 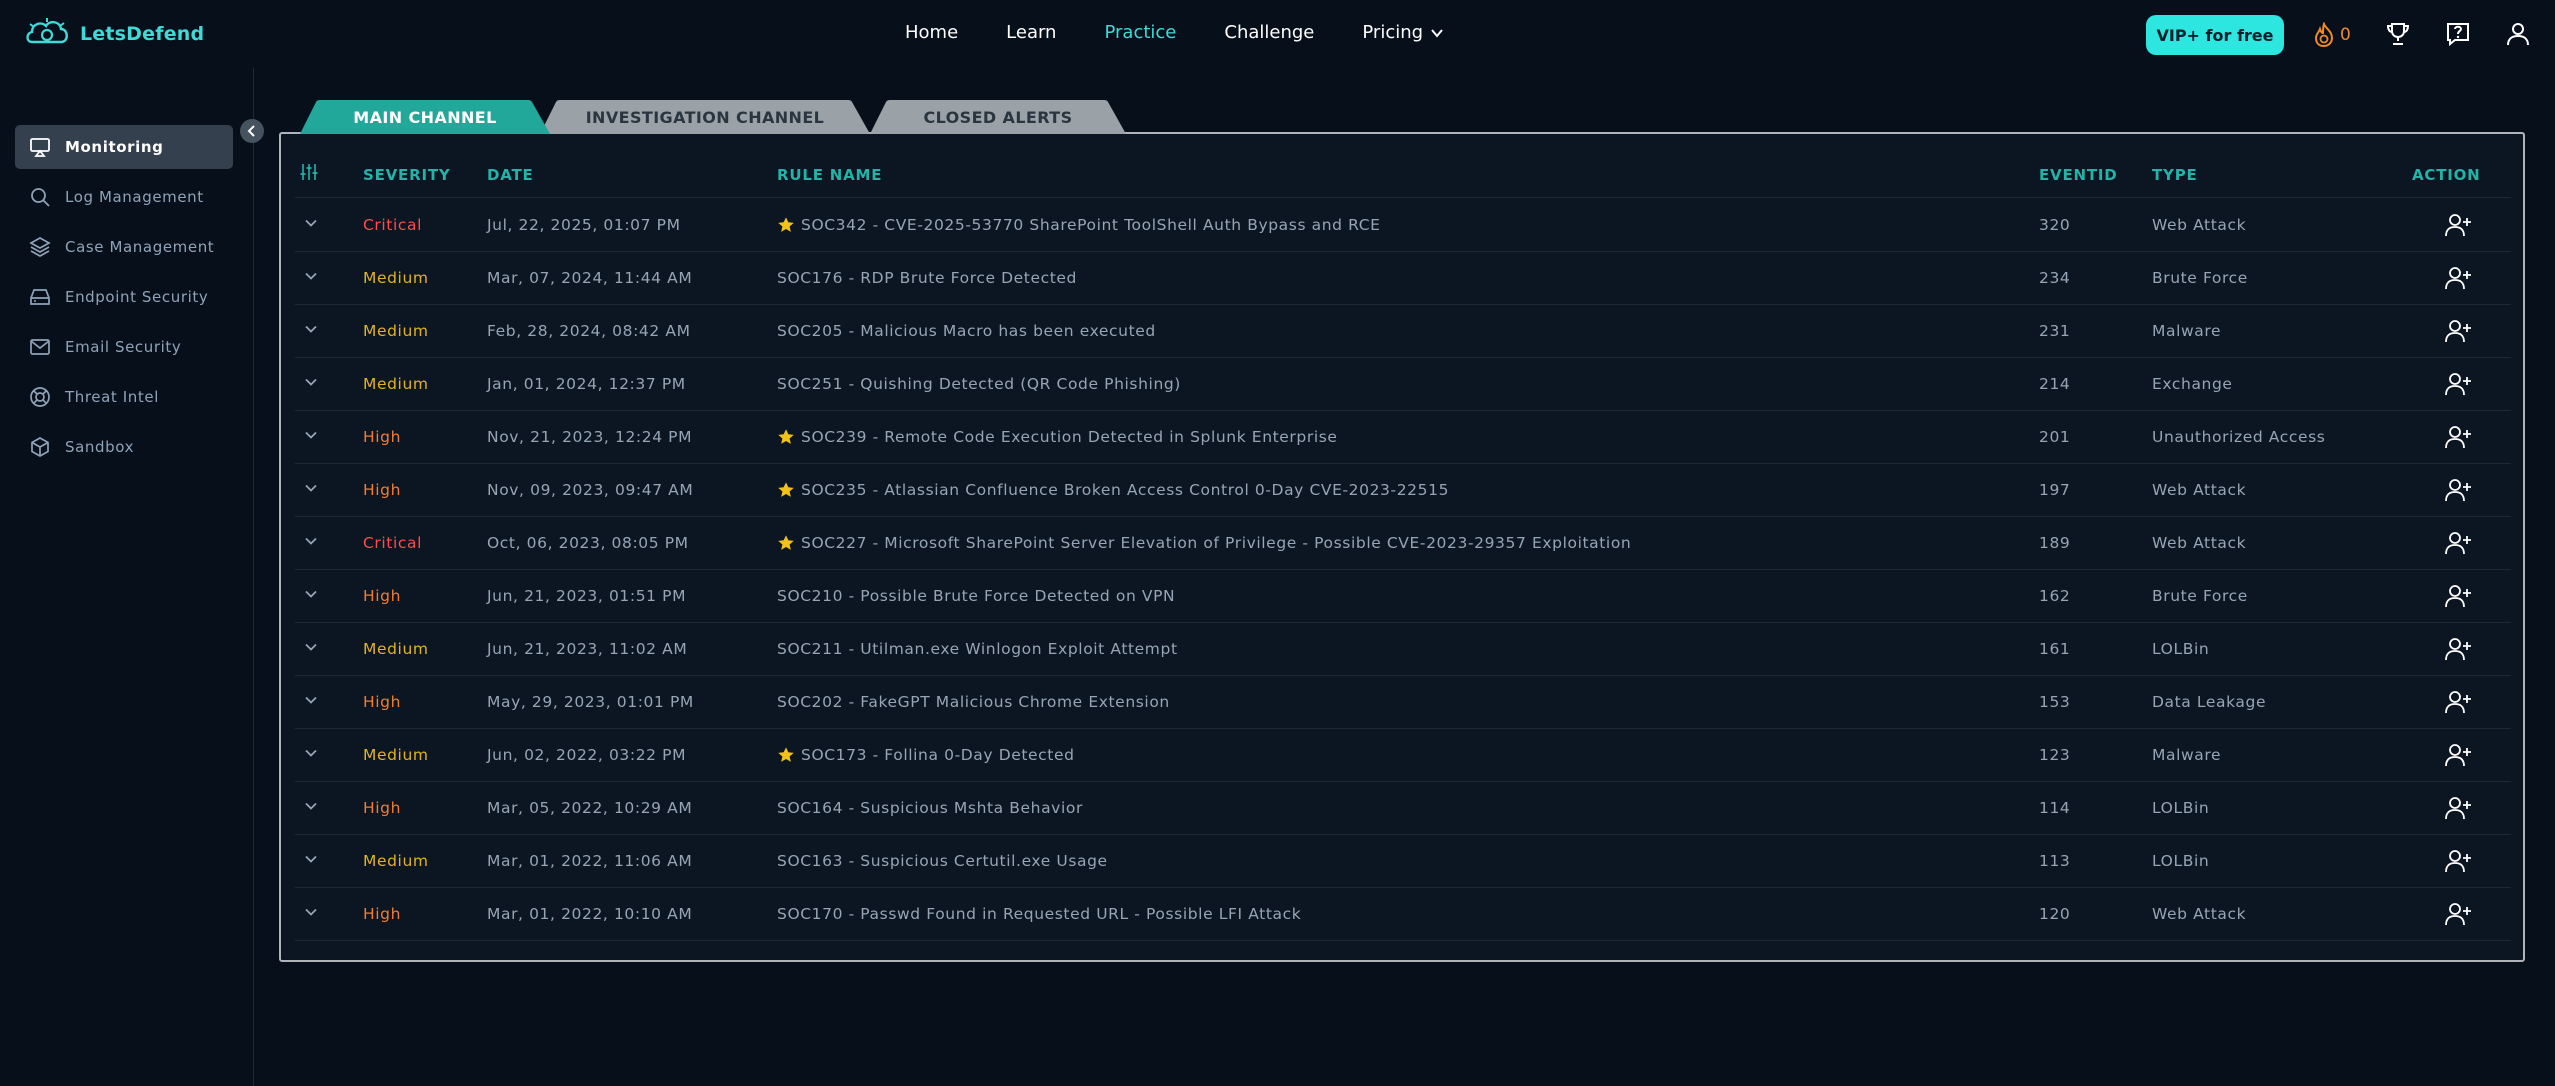 What do you see at coordinates (137, 297) in the screenshot?
I see `sidebar-item-label: Endpoint Security` at bounding box center [137, 297].